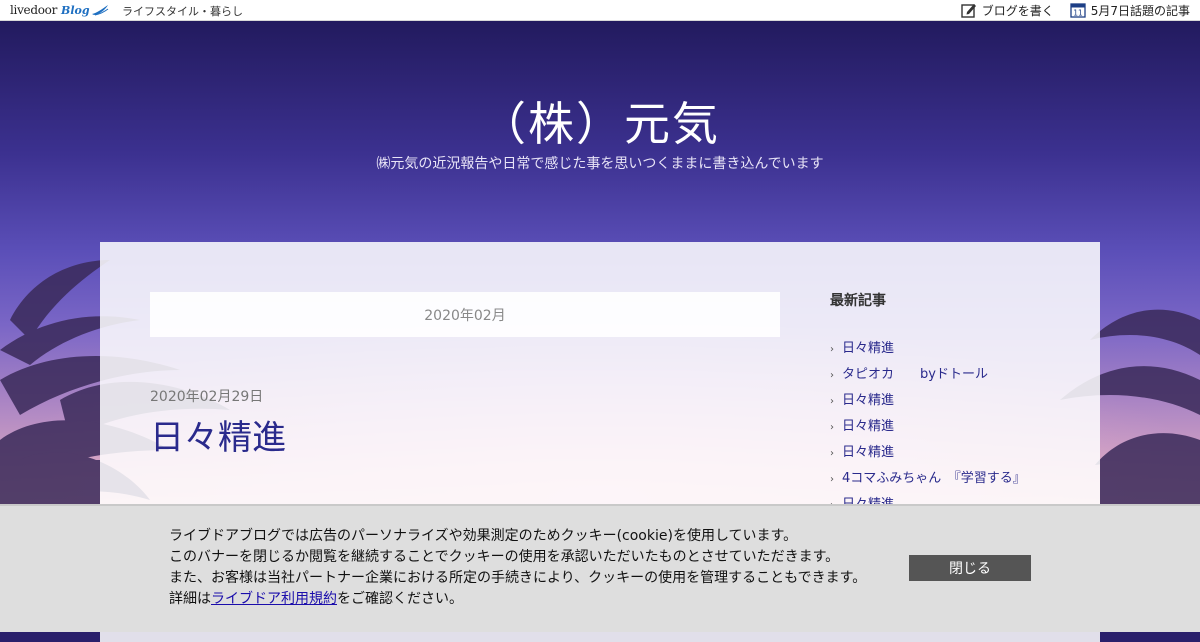  I want to click on logo-sub-text: Blog, so click(75, 10).